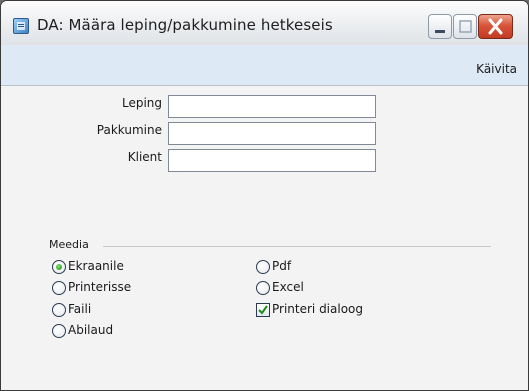 This screenshot has width=529, height=391. Describe the element at coordinates (297, 246) in the screenshot. I see `media-group-divider` at that location.